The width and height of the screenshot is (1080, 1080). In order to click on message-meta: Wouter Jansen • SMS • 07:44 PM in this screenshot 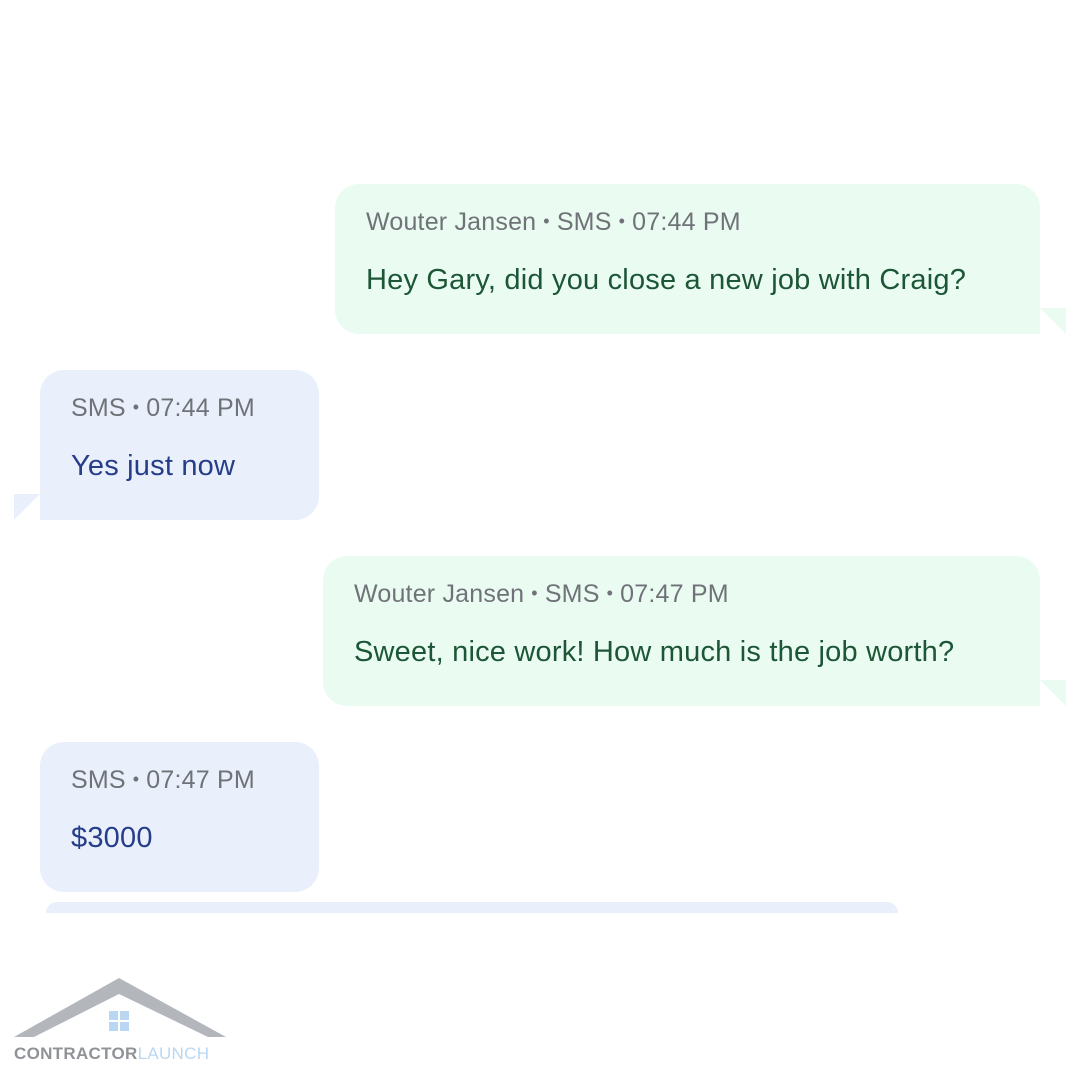, I will do `click(553, 222)`.